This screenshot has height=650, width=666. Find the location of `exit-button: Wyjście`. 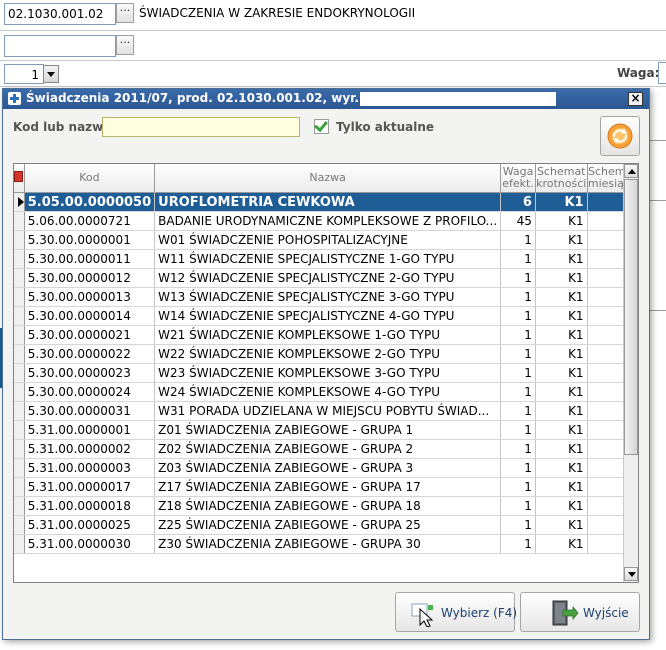

exit-button: Wyjście is located at coordinates (580, 612).